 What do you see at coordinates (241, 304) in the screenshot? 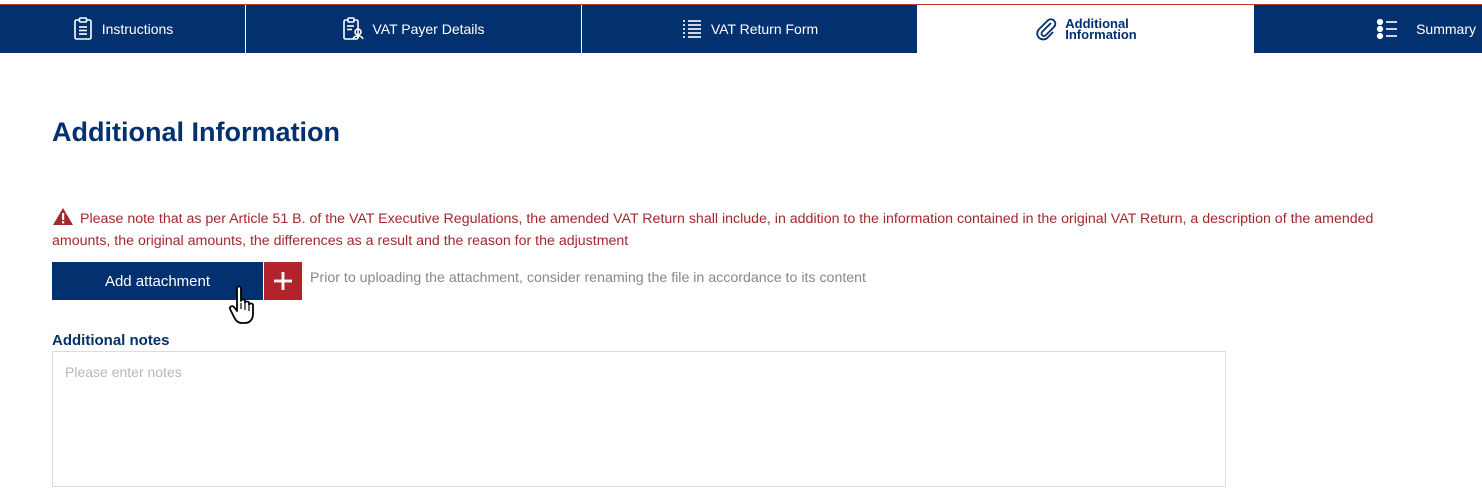
I see `hand-pointer-cursor-icon` at bounding box center [241, 304].